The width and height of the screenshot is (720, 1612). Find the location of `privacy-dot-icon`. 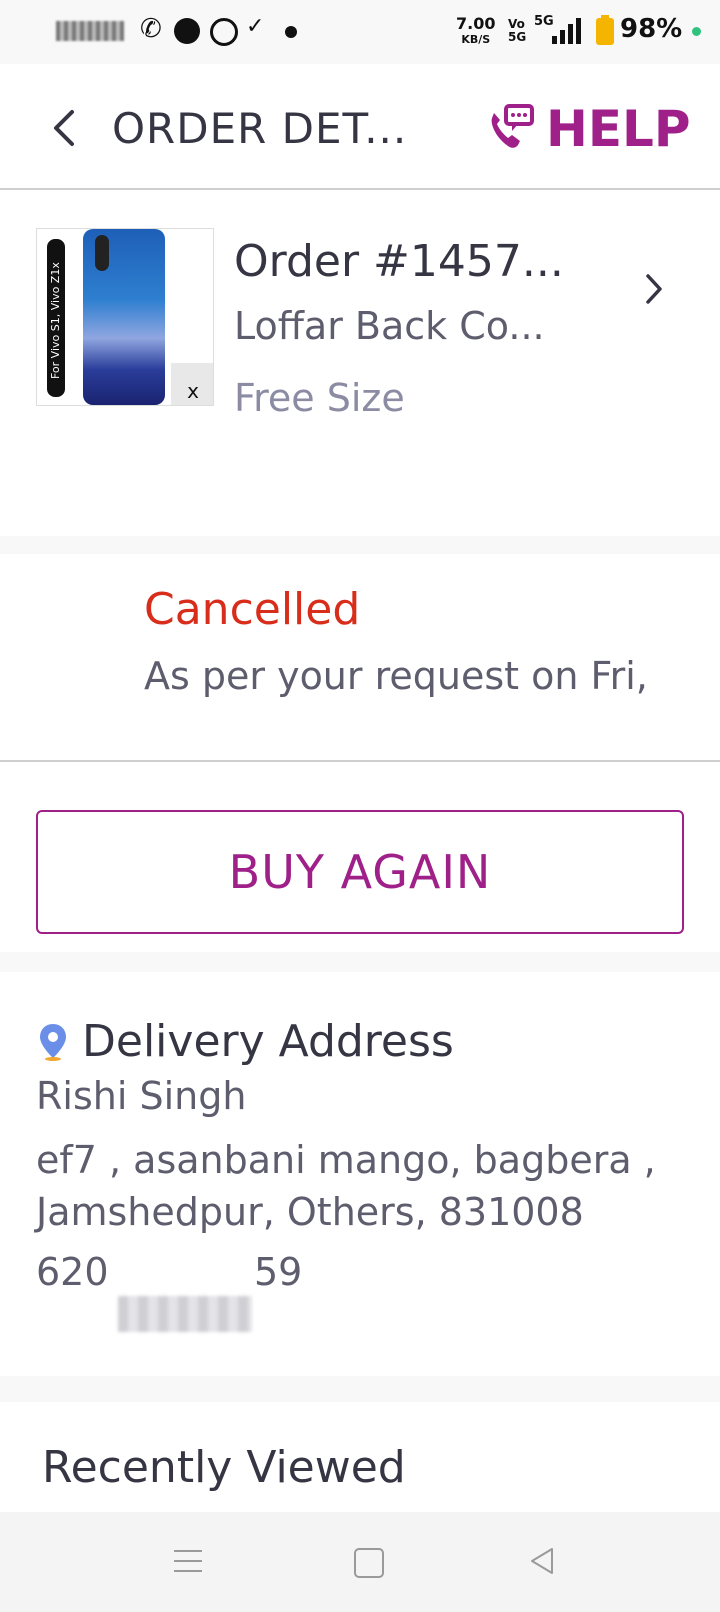

privacy-dot-icon is located at coordinates (696, 31).